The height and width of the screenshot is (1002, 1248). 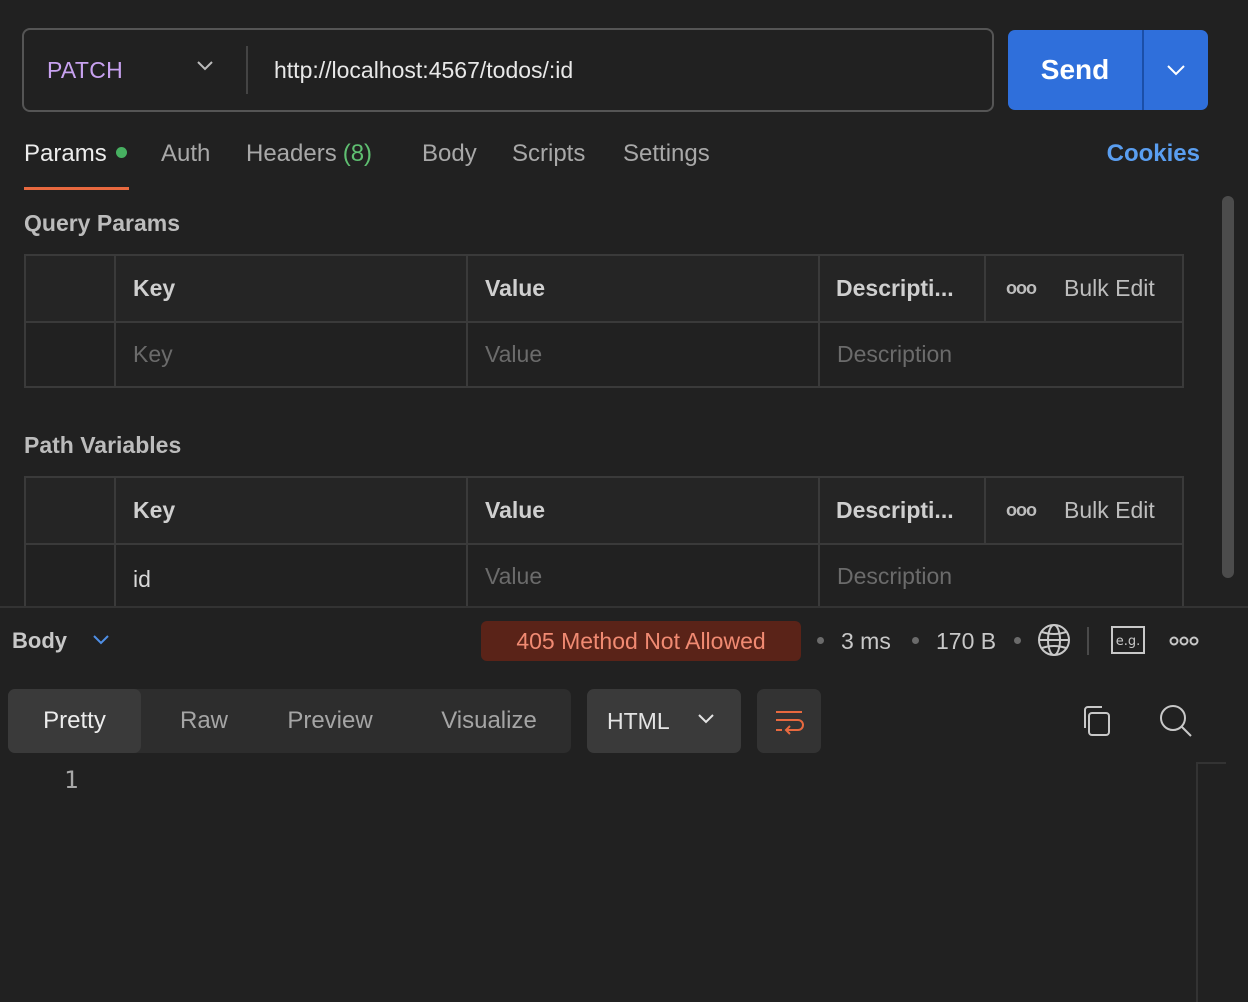 What do you see at coordinates (71, 780) in the screenshot?
I see `line-number: 1` at bounding box center [71, 780].